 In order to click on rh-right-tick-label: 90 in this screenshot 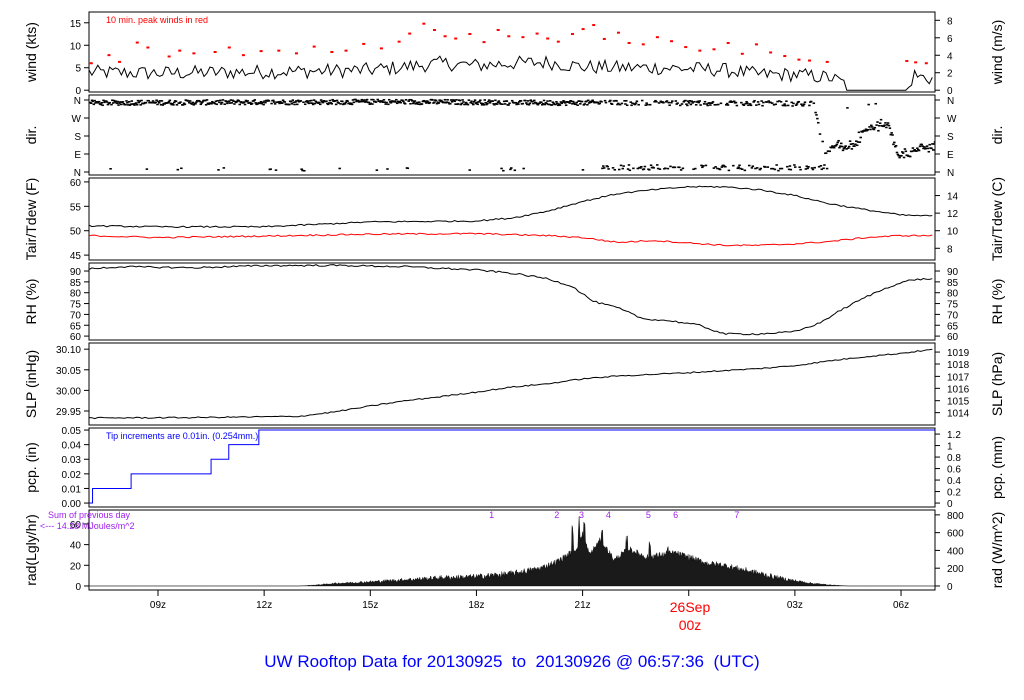, I will do `click(953, 272)`.